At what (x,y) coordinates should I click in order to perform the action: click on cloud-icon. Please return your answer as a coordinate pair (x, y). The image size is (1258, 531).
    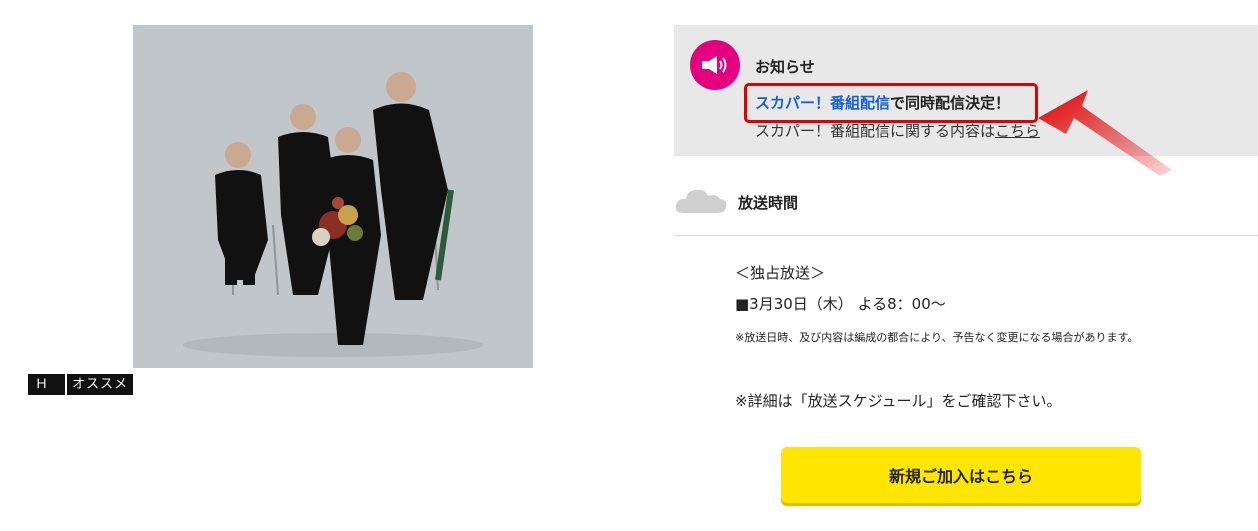
    Looking at the image, I should click on (701, 201).